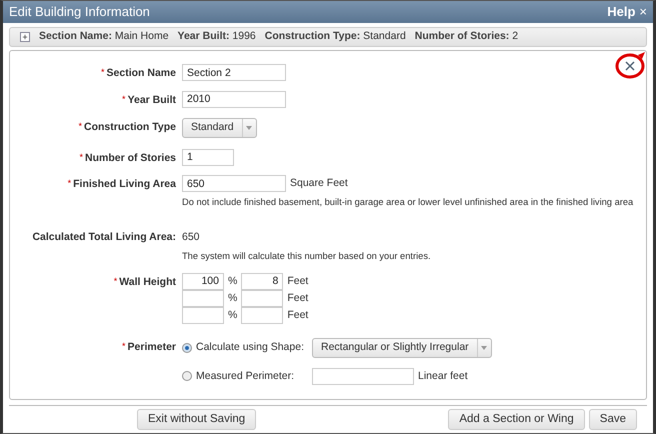 Image resolution: width=656 pixels, height=434 pixels. Describe the element at coordinates (516, 419) in the screenshot. I see `footer-button: Add a Section or Wing` at that location.